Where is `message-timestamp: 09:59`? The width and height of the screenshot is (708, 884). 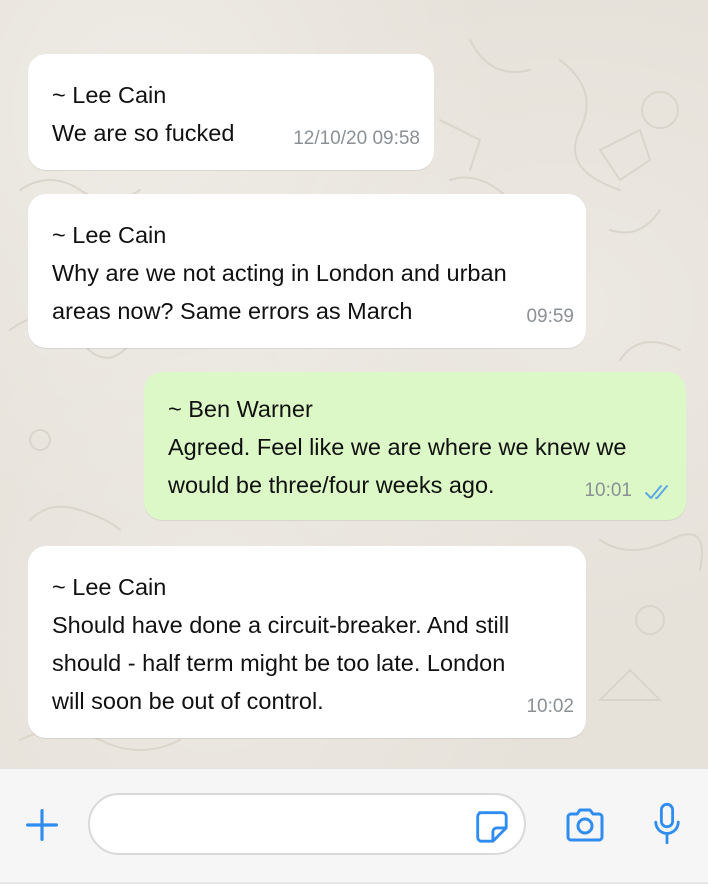 message-timestamp: 09:59 is located at coordinates (550, 316).